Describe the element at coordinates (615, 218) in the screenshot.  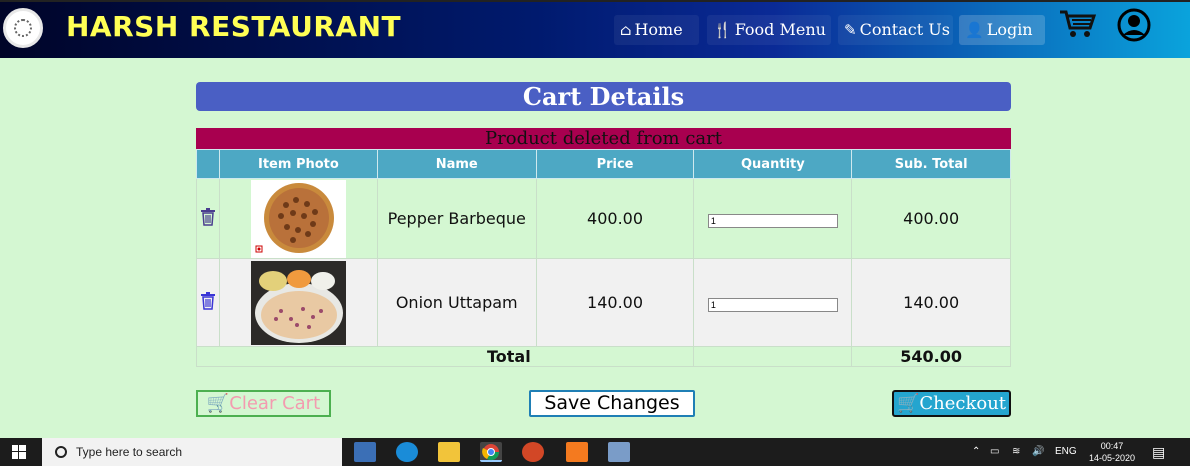
I see `item-price-cell: 400.00` at that location.